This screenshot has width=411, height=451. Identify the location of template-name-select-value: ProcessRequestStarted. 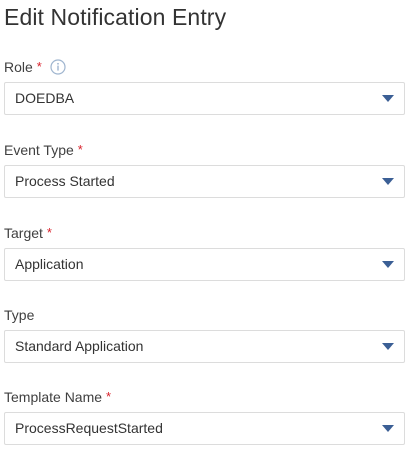
(89, 428).